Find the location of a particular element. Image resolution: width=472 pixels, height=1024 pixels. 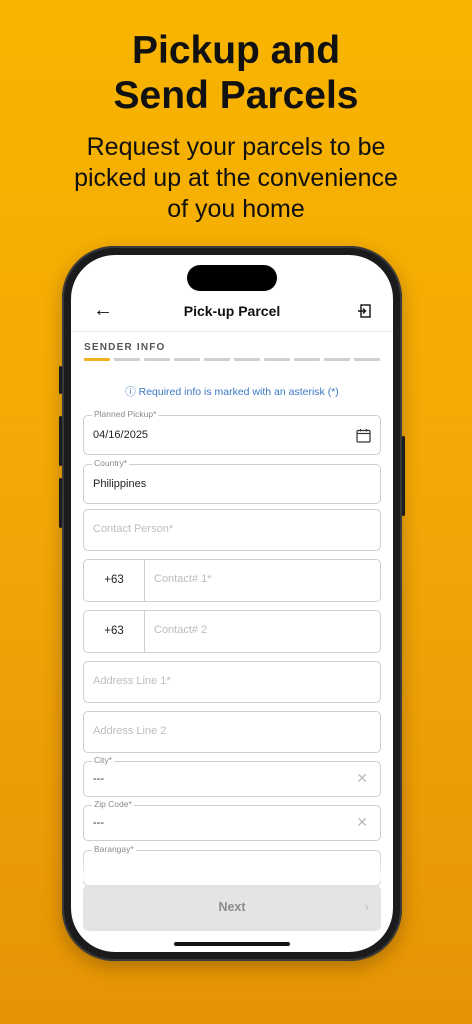

contact-2-country-code: +63 is located at coordinates (114, 631).